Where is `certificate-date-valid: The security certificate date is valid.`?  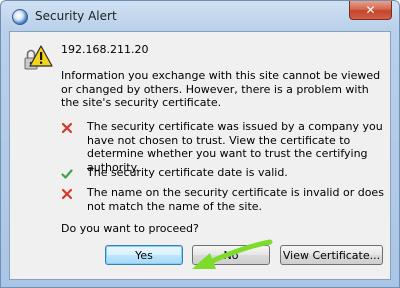
certificate-date-valid: The security certificate date is valid. is located at coordinates (223, 174).